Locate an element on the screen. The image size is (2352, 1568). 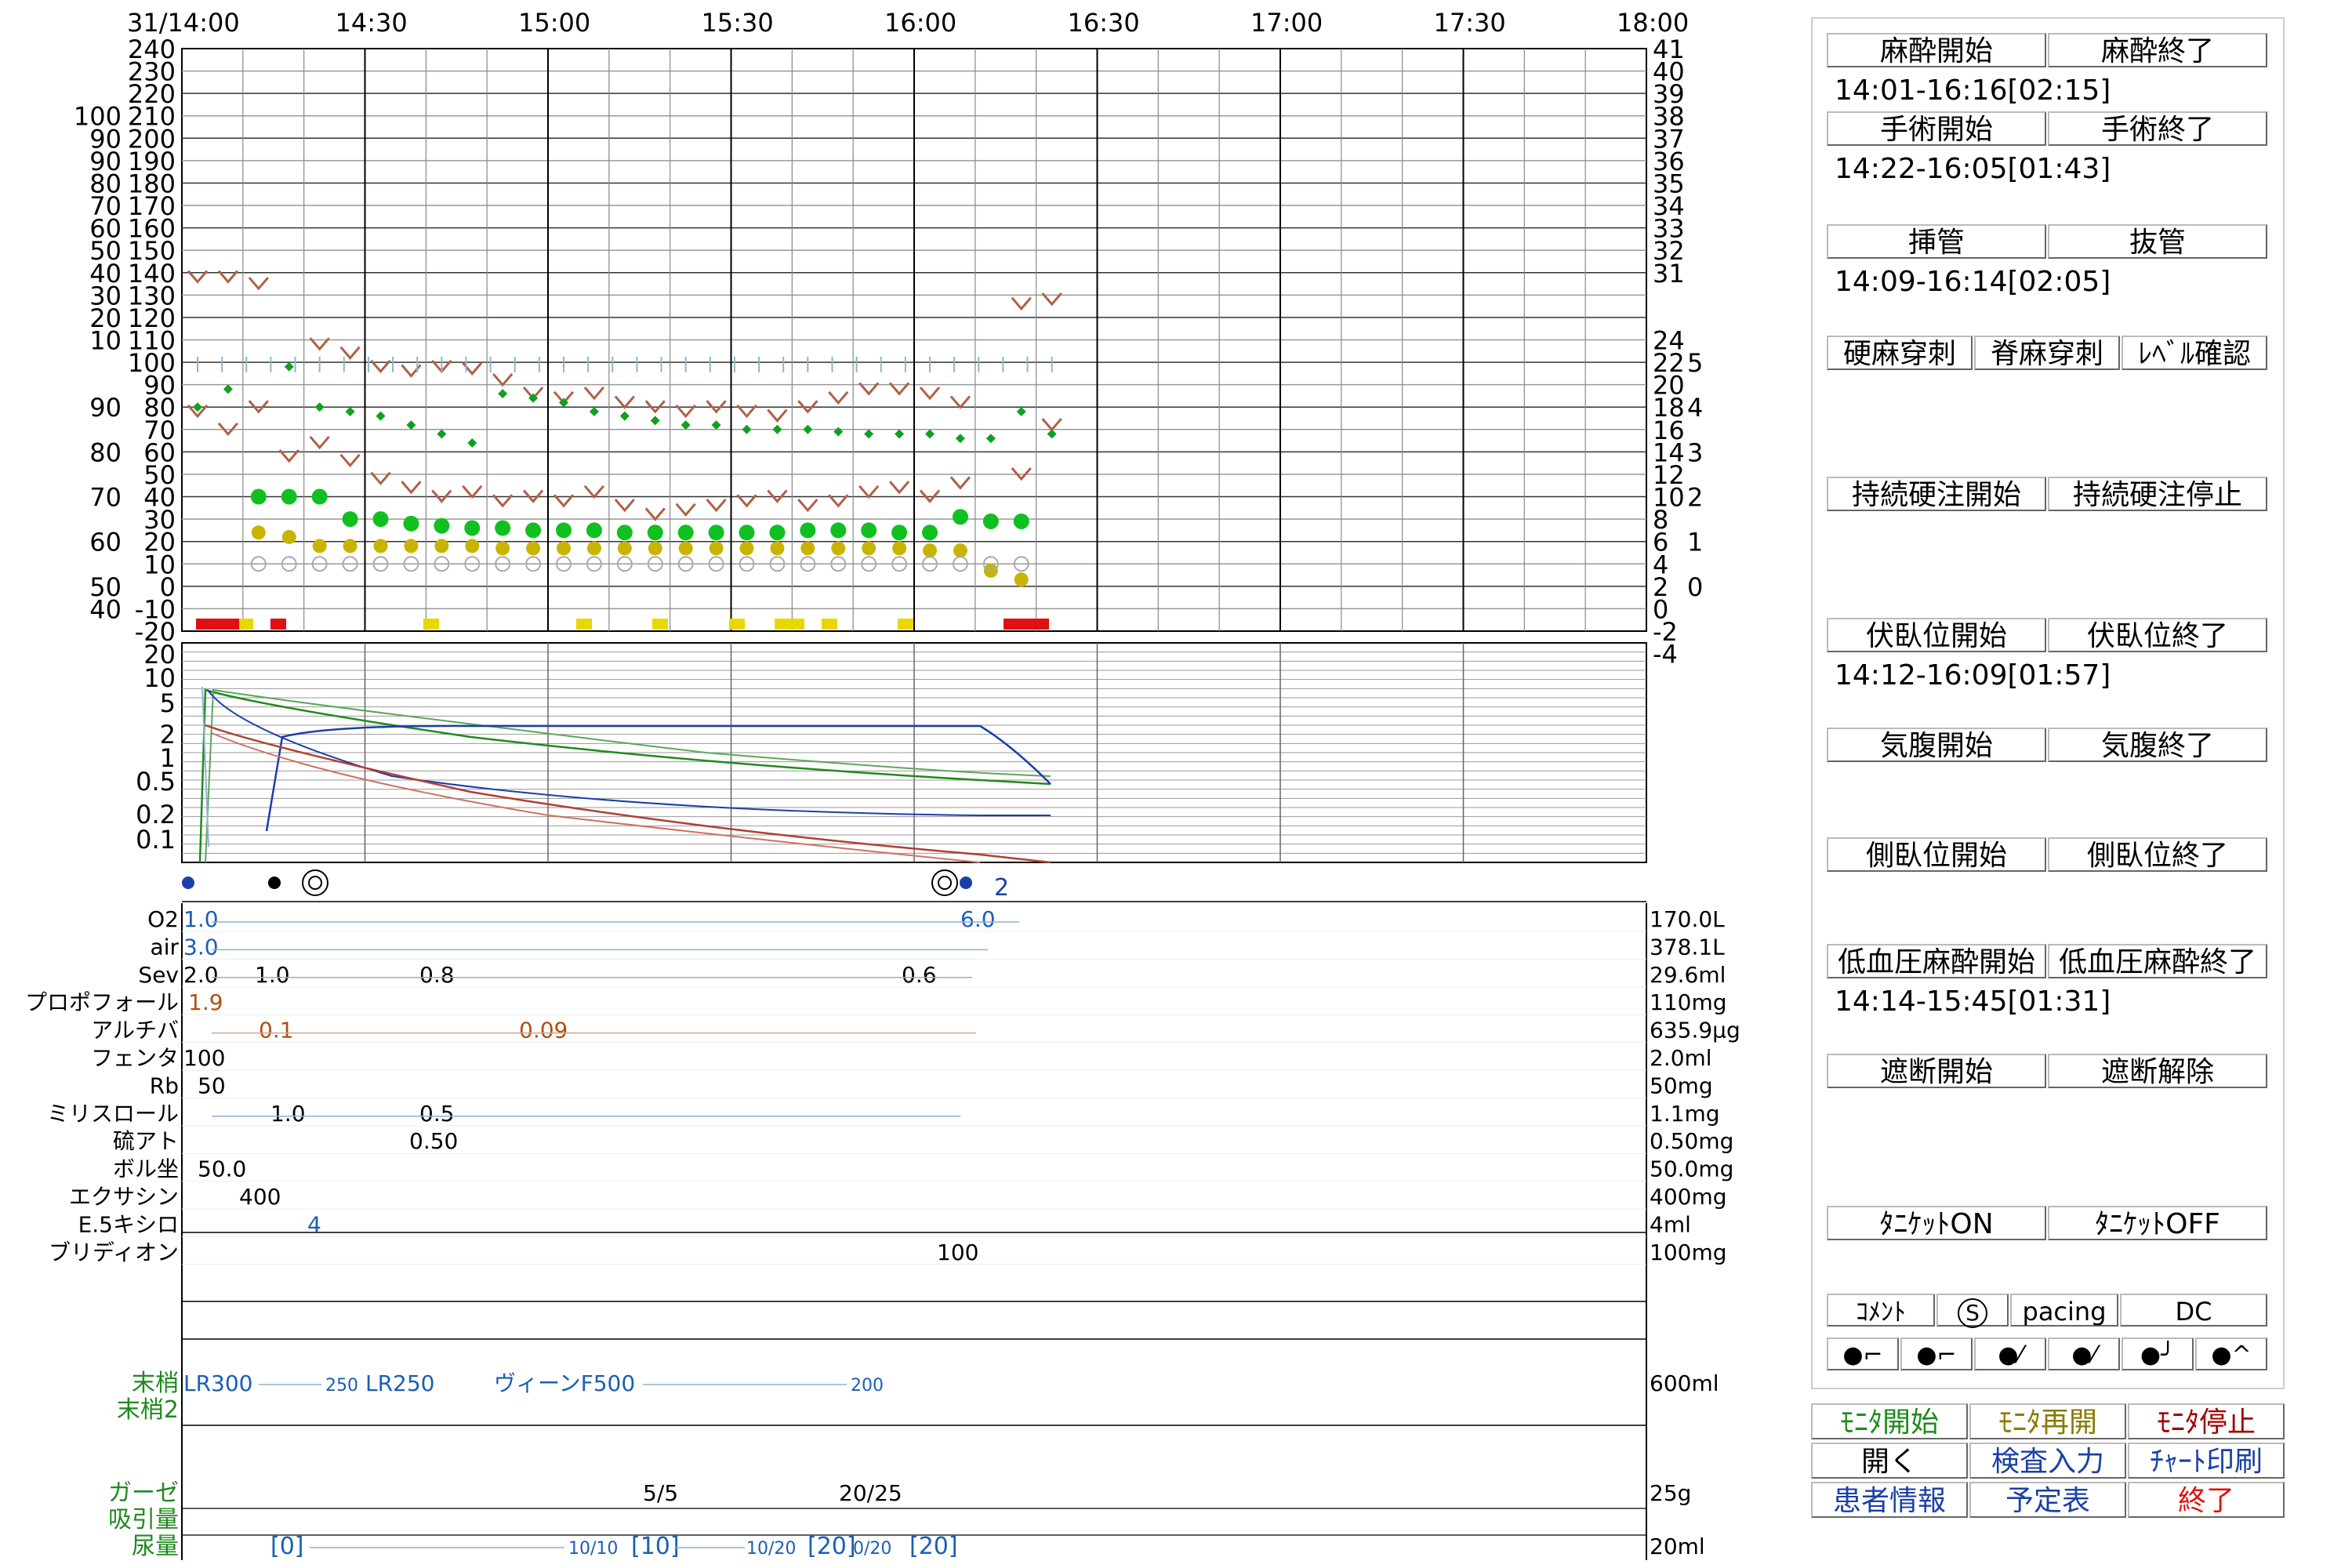
comment-button: ｺﾒﾝﾄ is located at coordinates (1881, 1310).